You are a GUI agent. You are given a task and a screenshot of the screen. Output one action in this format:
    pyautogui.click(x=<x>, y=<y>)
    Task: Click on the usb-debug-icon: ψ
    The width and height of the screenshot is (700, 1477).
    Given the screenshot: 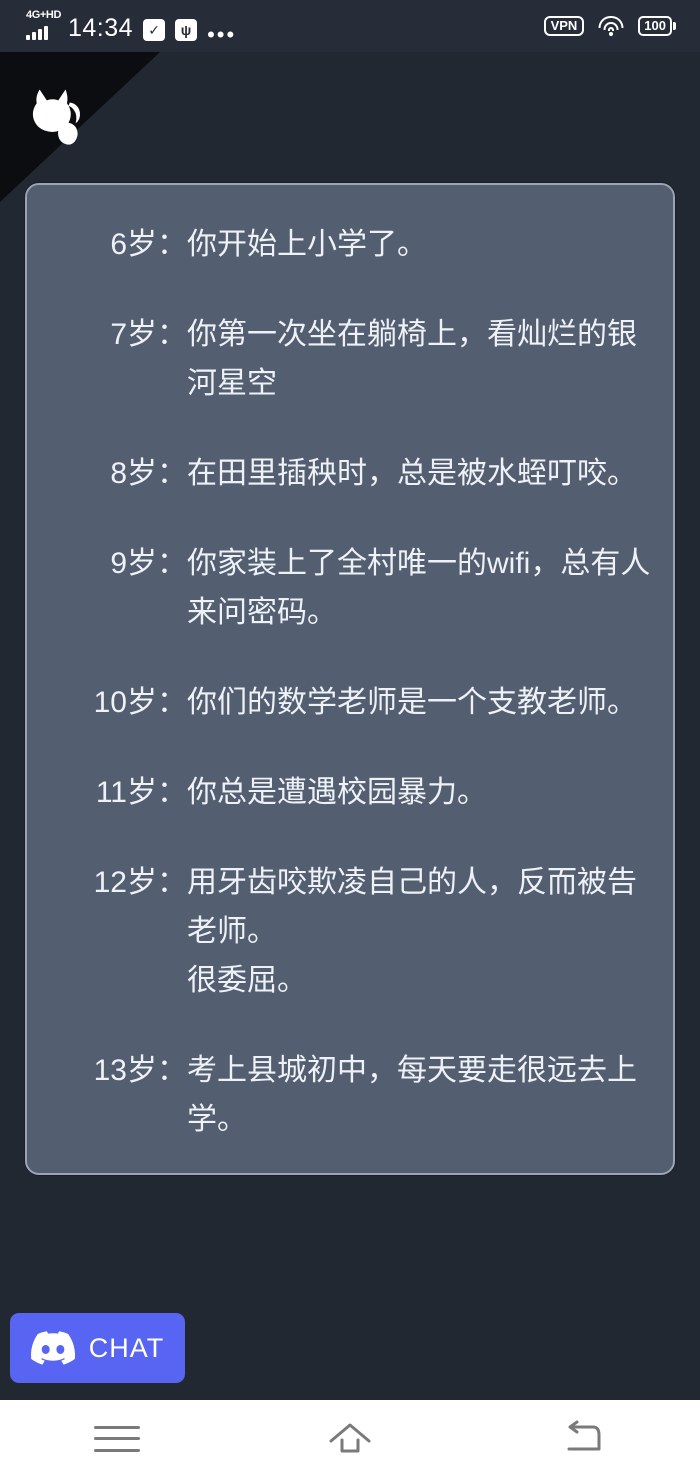 What is the action you would take?
    pyautogui.click(x=186, y=30)
    